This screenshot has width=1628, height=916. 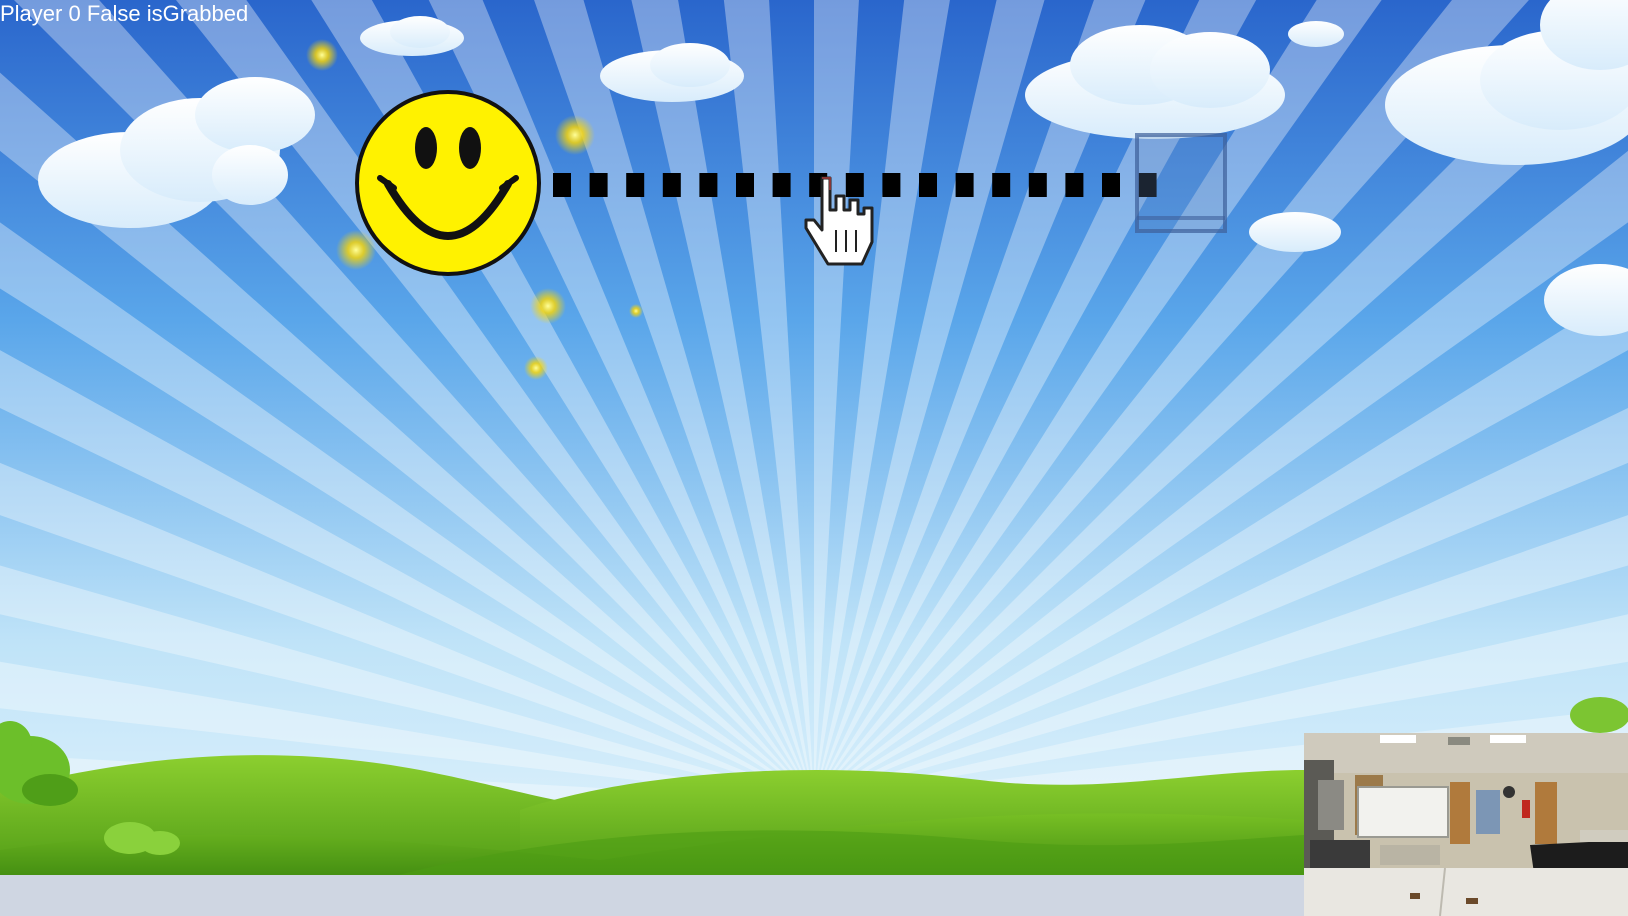 What do you see at coordinates (426, 148) in the screenshot?
I see `smiley-left-eye` at bounding box center [426, 148].